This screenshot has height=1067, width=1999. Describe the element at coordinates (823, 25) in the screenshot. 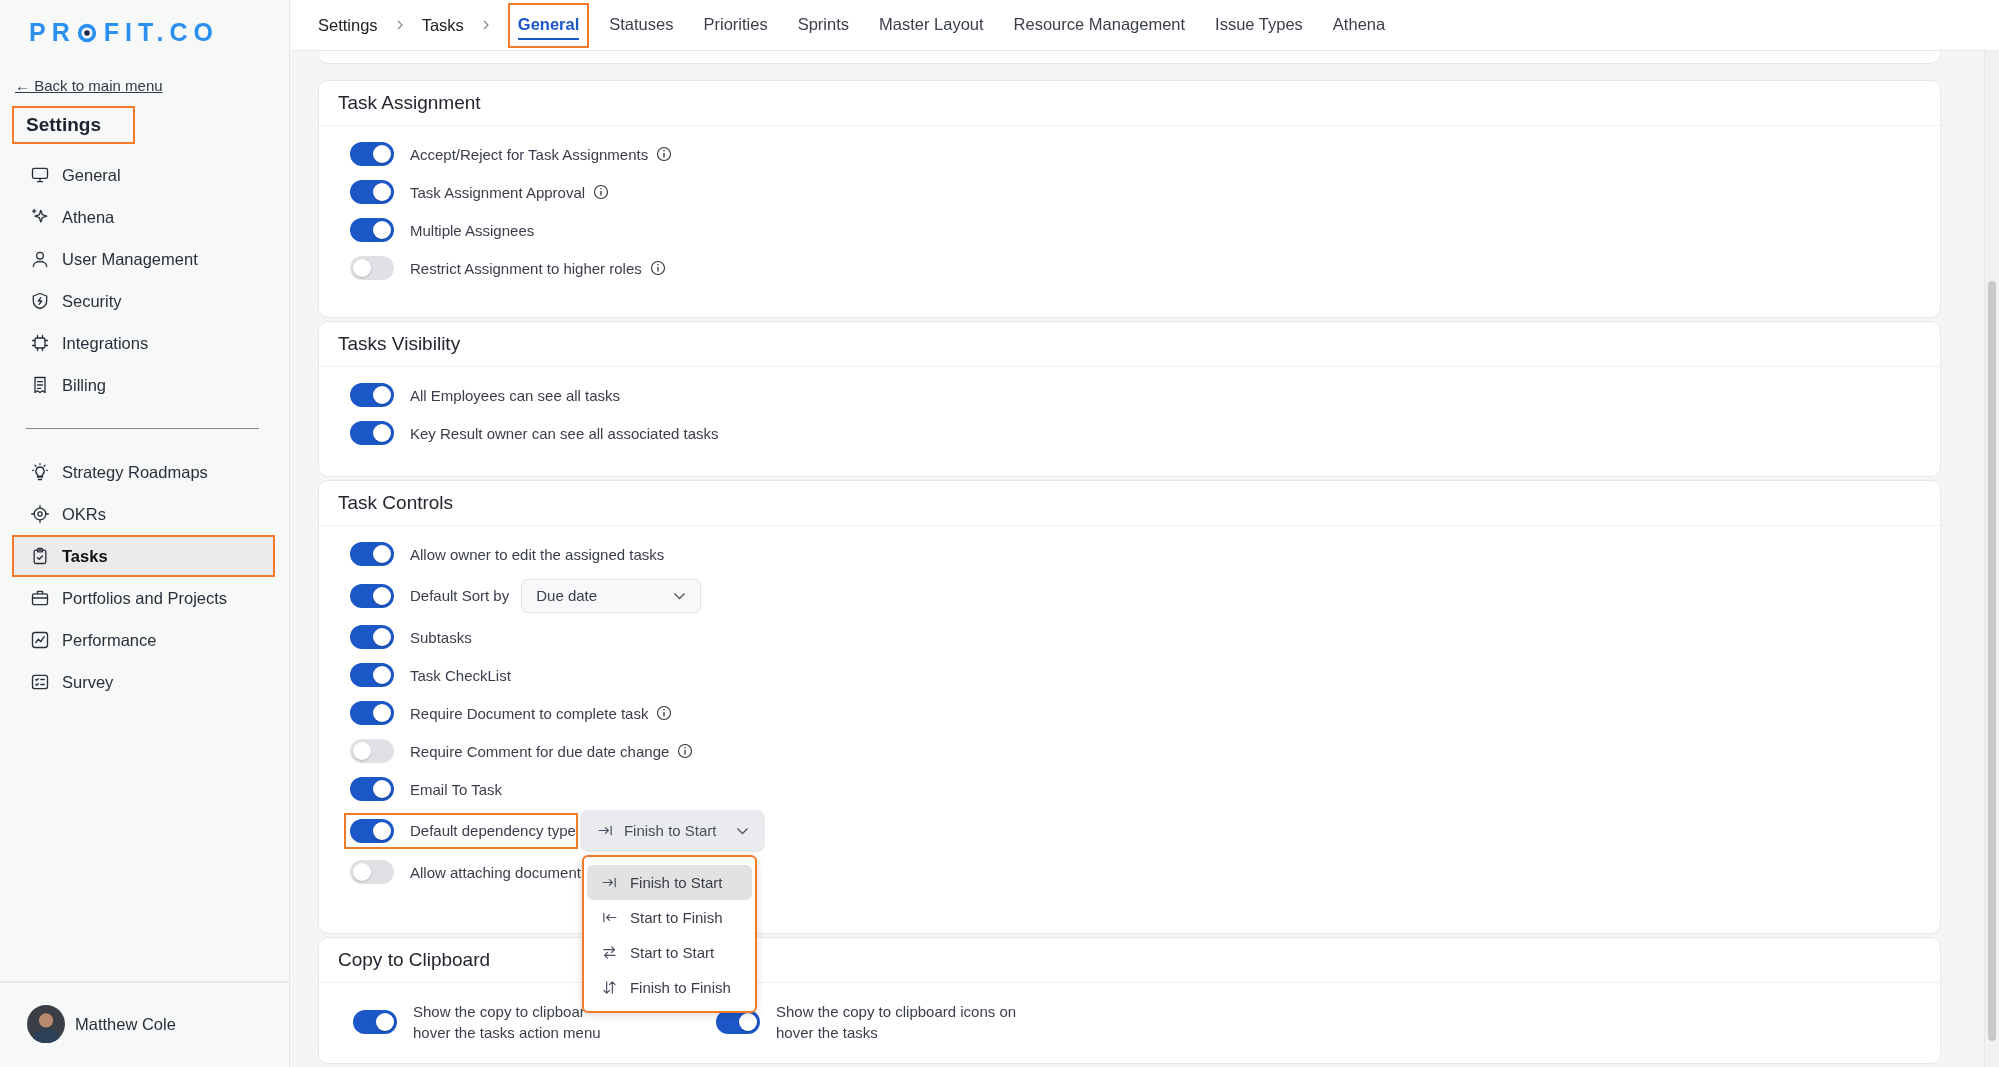

I see `tab: Sprints` at that location.